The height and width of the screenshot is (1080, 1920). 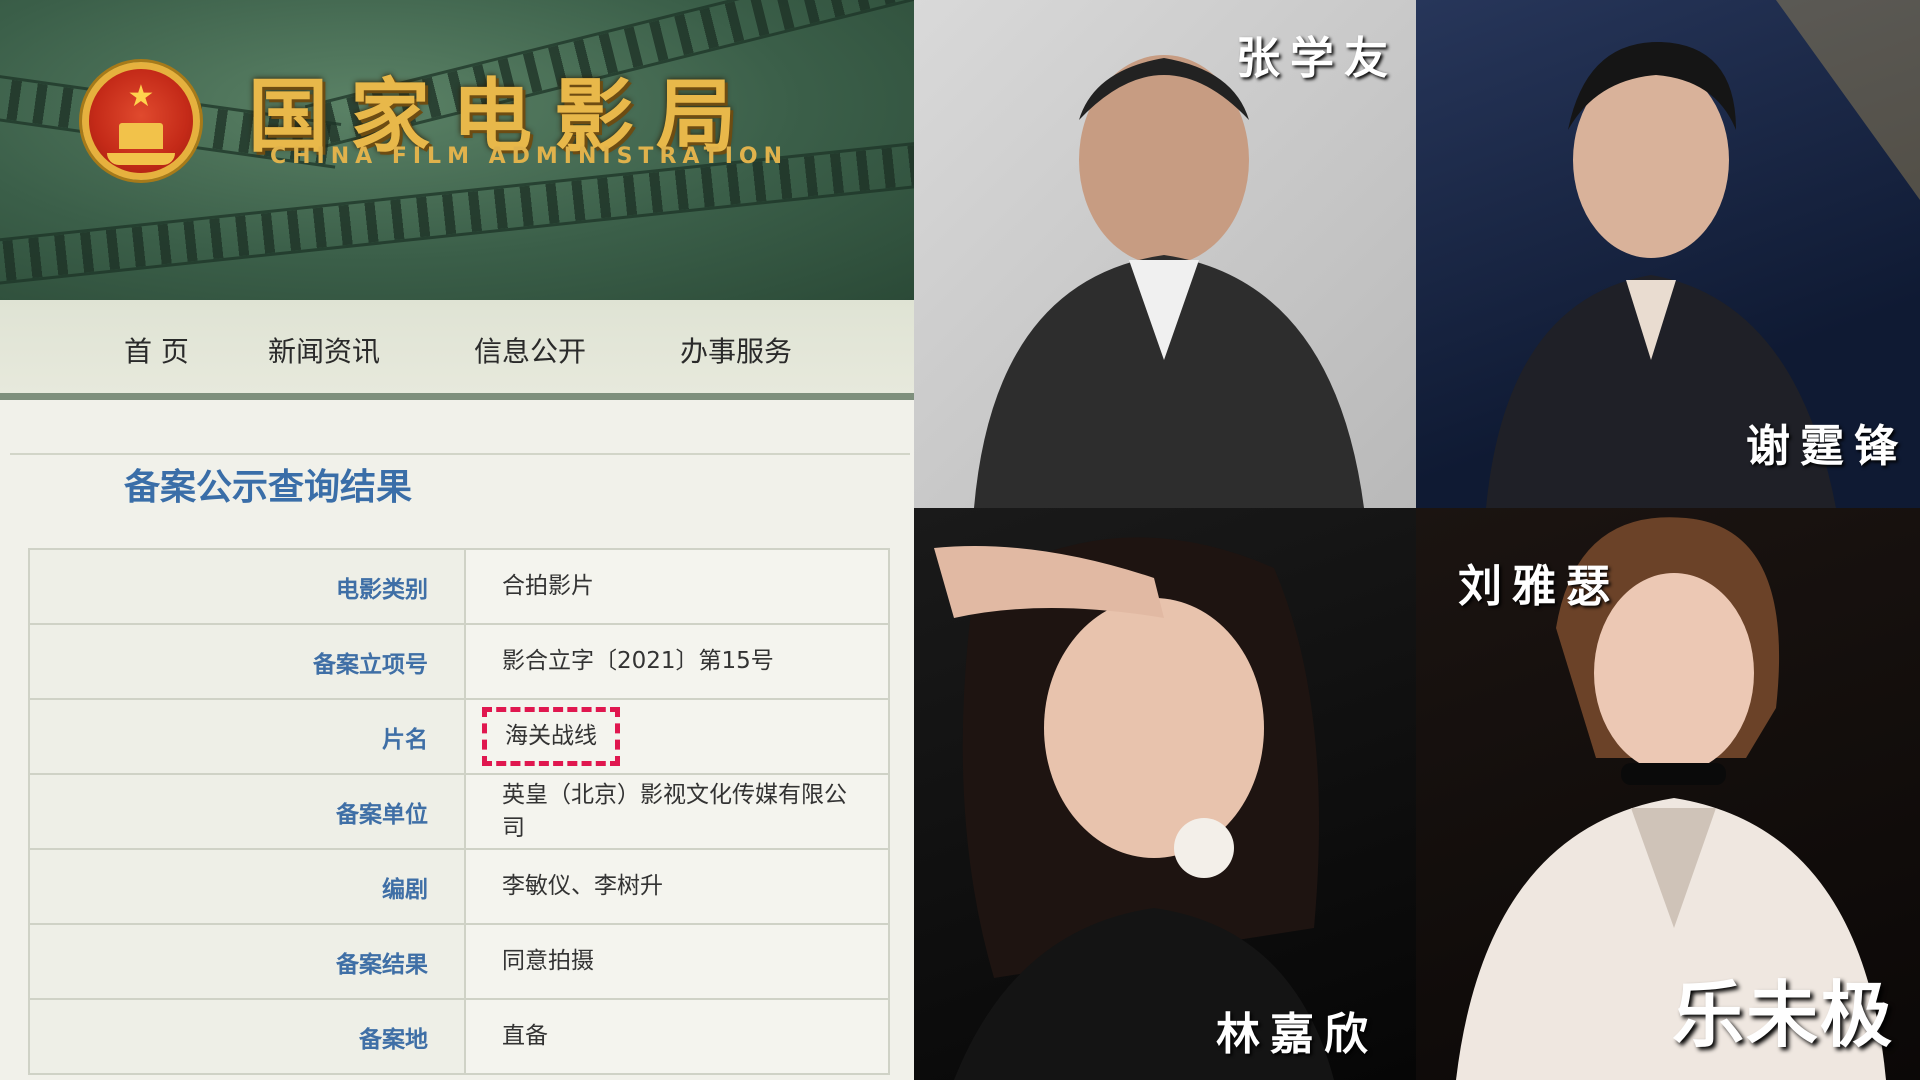 What do you see at coordinates (247, 1036) in the screenshot?
I see `field-label: 备案地` at bounding box center [247, 1036].